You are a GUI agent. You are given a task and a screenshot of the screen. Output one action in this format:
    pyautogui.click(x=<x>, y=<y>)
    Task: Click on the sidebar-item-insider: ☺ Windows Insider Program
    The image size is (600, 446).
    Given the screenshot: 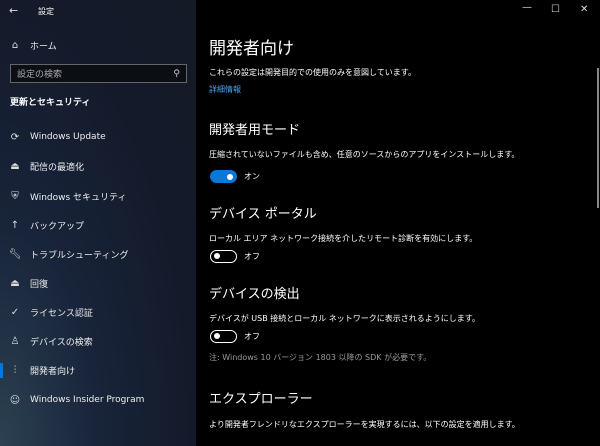 What is the action you would take?
    pyautogui.click(x=98, y=400)
    